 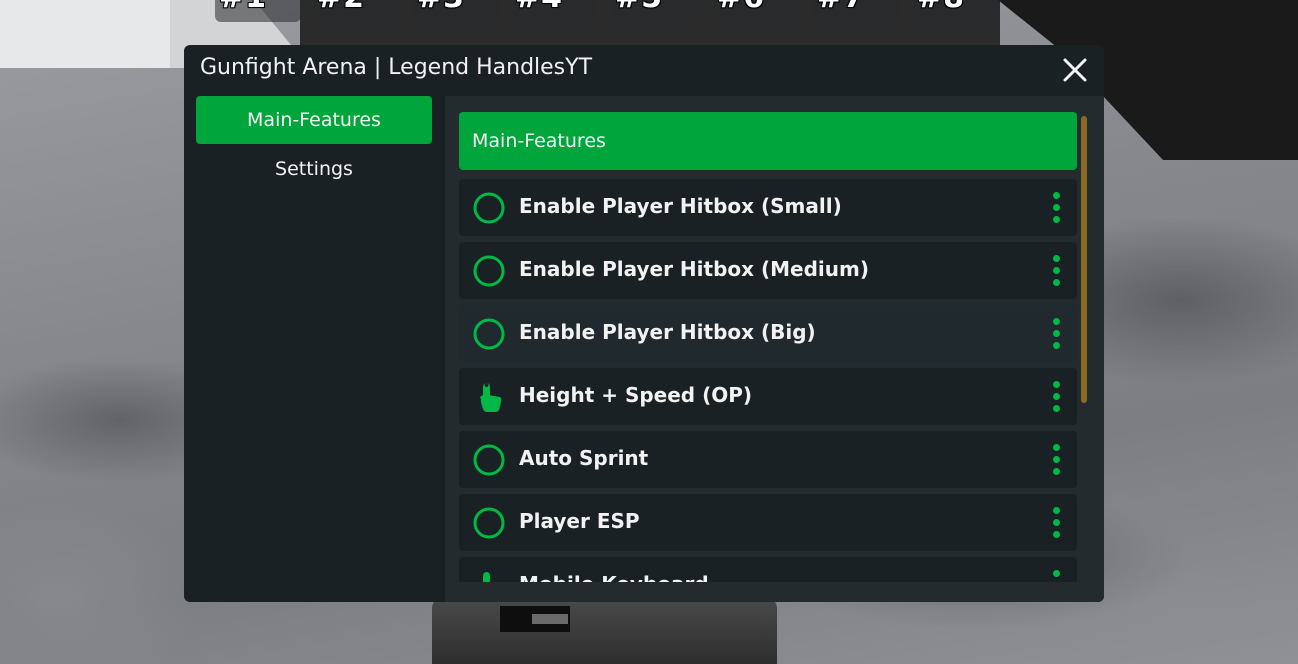 I want to click on feature-row-hitbox-big: Enable Player Hitbox (Big), so click(x=768, y=333).